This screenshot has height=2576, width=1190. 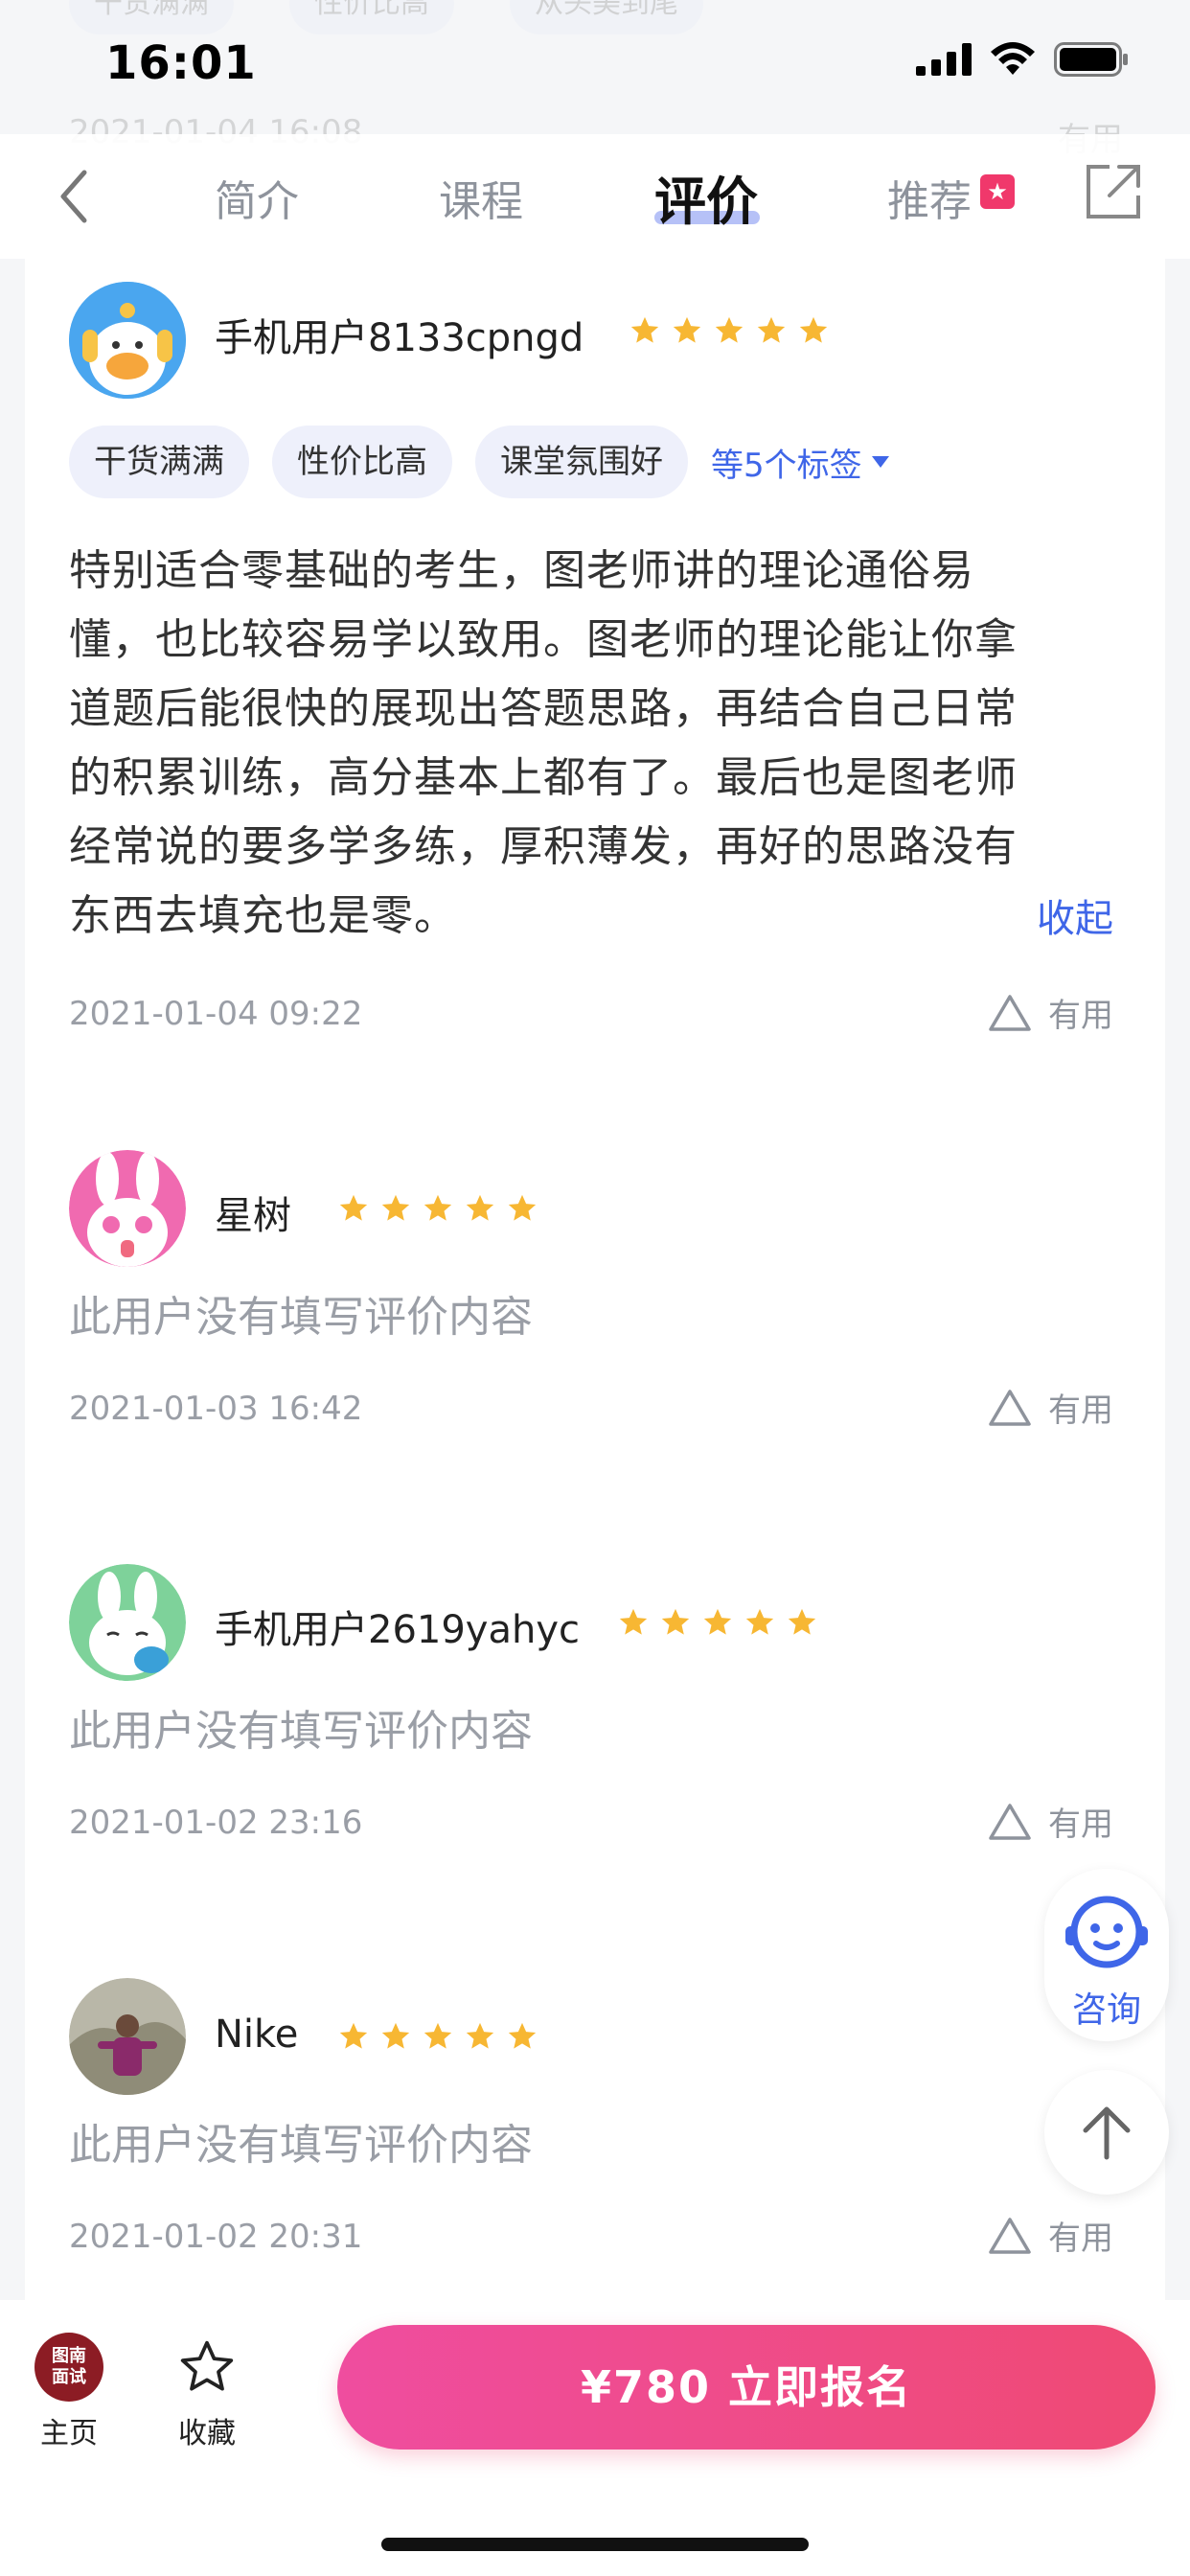 I want to click on tab-course: 课程, so click(x=481, y=197).